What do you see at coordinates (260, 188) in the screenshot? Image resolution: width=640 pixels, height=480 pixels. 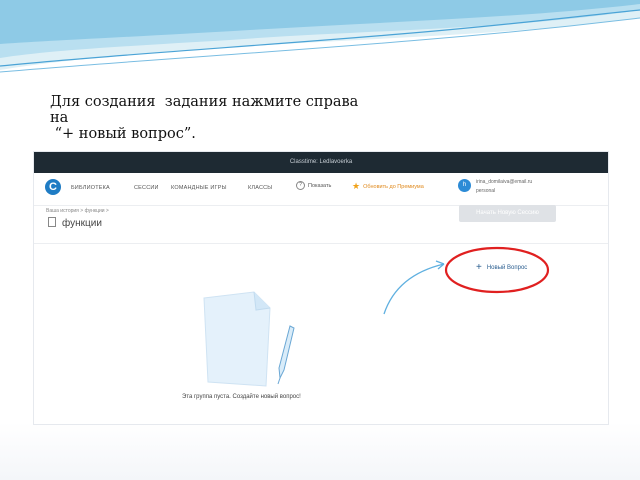 I see `nav-classes: КЛАССЫ` at bounding box center [260, 188].